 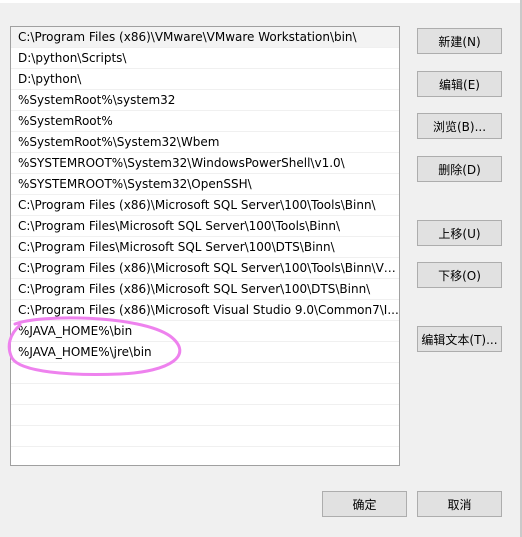 I want to click on list-item: D:\python\Scripts\, so click(x=205, y=58).